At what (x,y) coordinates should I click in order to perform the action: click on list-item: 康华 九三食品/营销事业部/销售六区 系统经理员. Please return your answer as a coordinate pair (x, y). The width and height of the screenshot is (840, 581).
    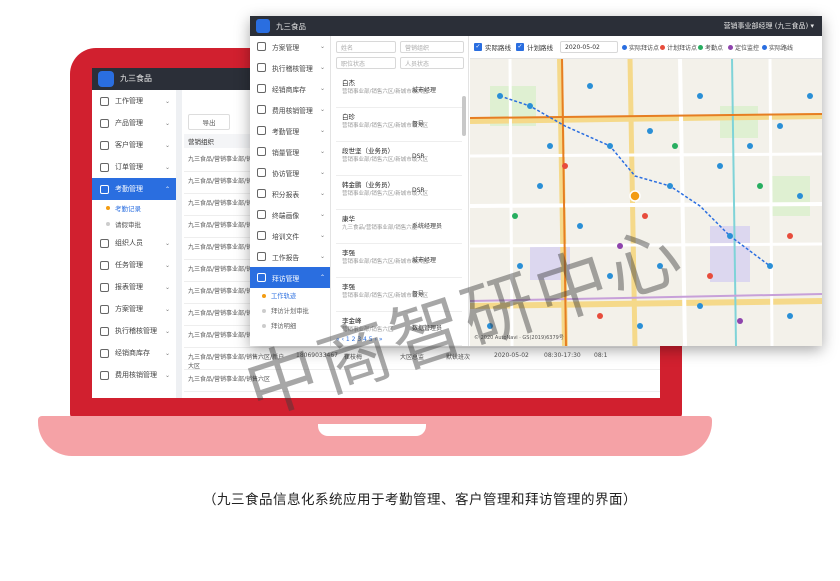
    Looking at the image, I should click on (399, 227).